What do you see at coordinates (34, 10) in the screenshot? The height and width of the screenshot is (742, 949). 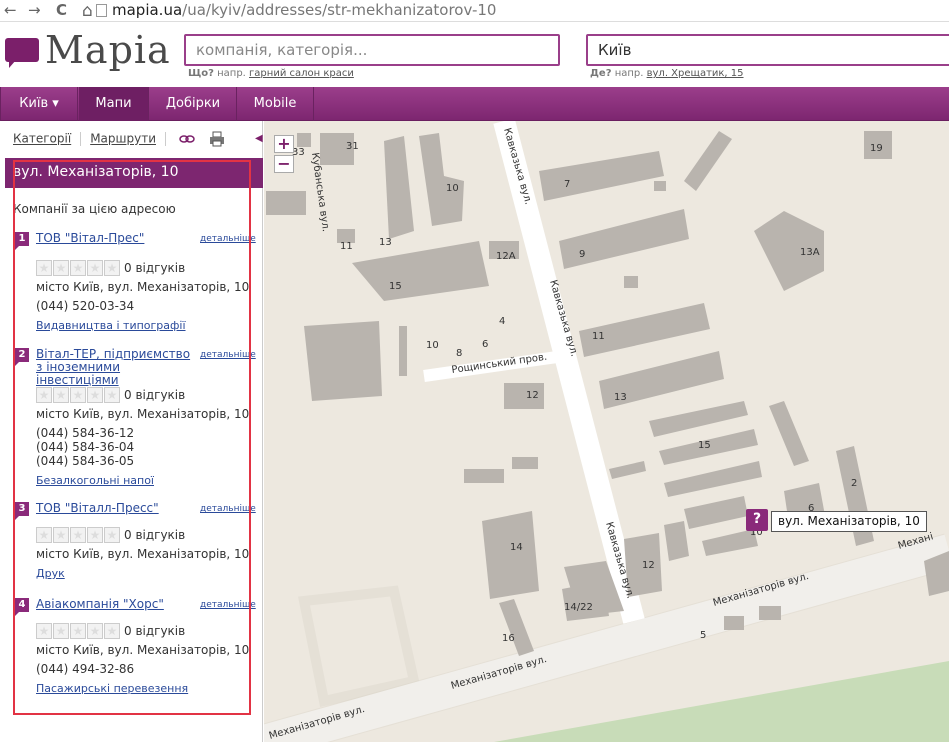 I see `forward-icon: →` at bounding box center [34, 10].